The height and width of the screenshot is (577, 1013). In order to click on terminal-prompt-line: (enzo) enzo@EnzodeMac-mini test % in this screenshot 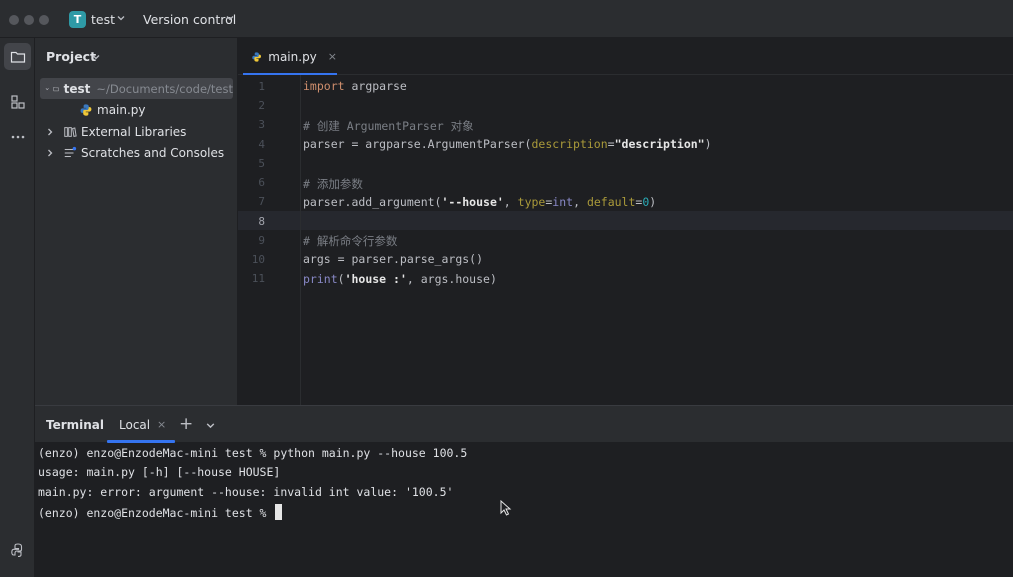, I will do `click(160, 512)`.